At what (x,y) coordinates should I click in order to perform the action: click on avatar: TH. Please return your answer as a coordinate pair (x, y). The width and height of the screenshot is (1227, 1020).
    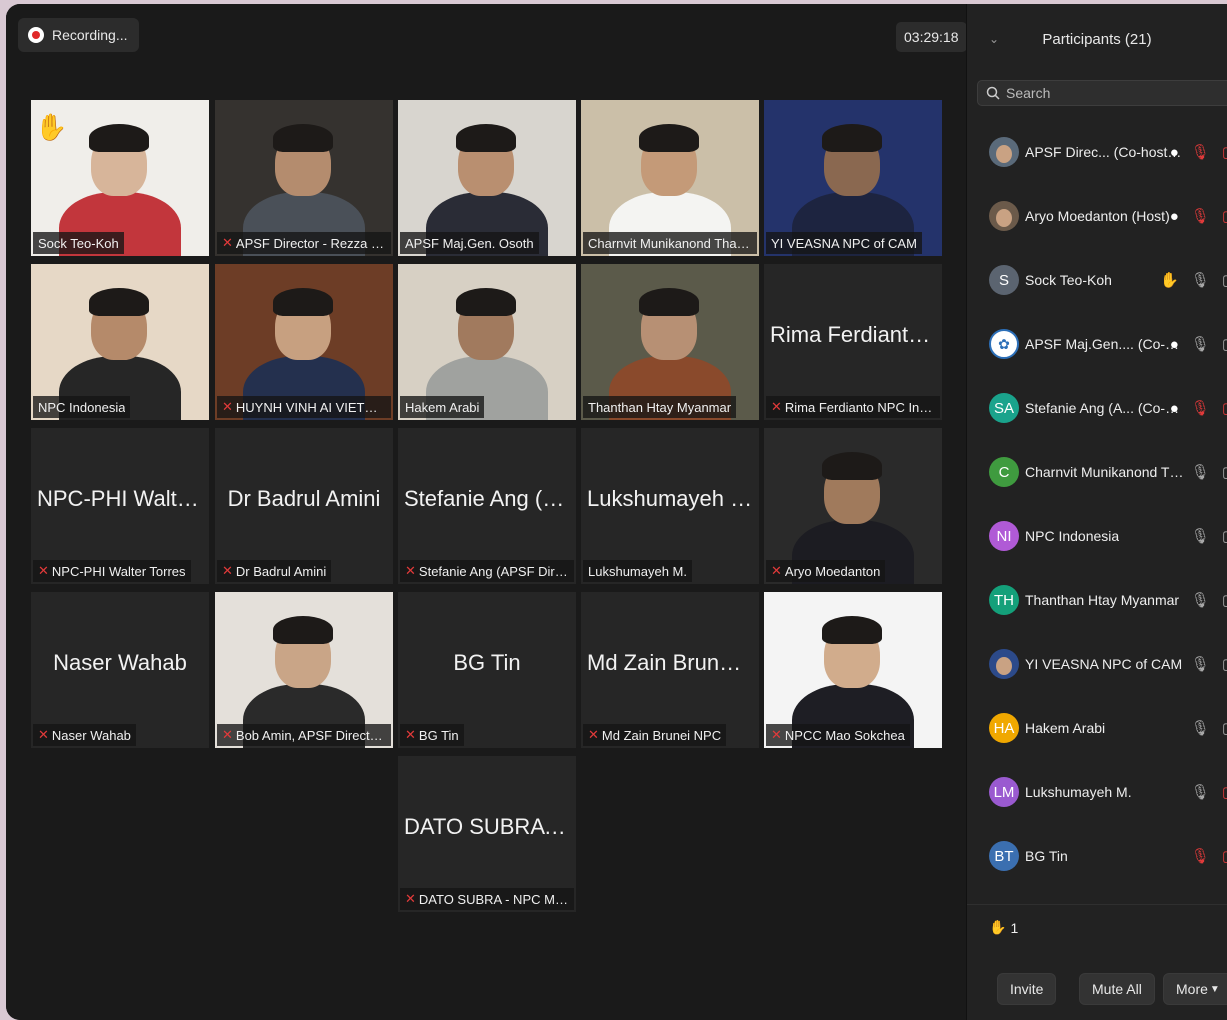
    Looking at the image, I should click on (1004, 600).